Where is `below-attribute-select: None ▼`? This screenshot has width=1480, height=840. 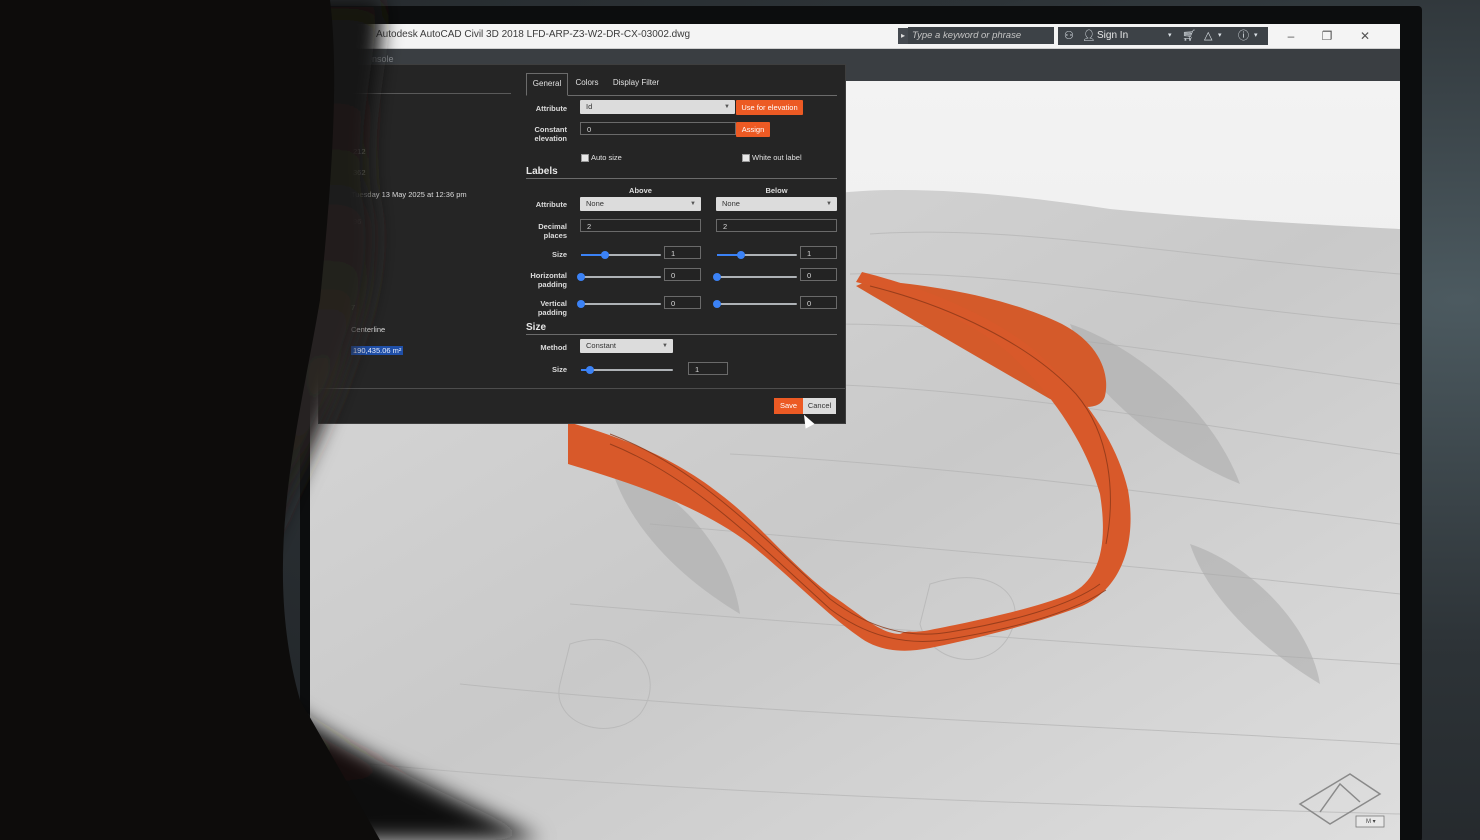 below-attribute-select: None ▼ is located at coordinates (776, 204).